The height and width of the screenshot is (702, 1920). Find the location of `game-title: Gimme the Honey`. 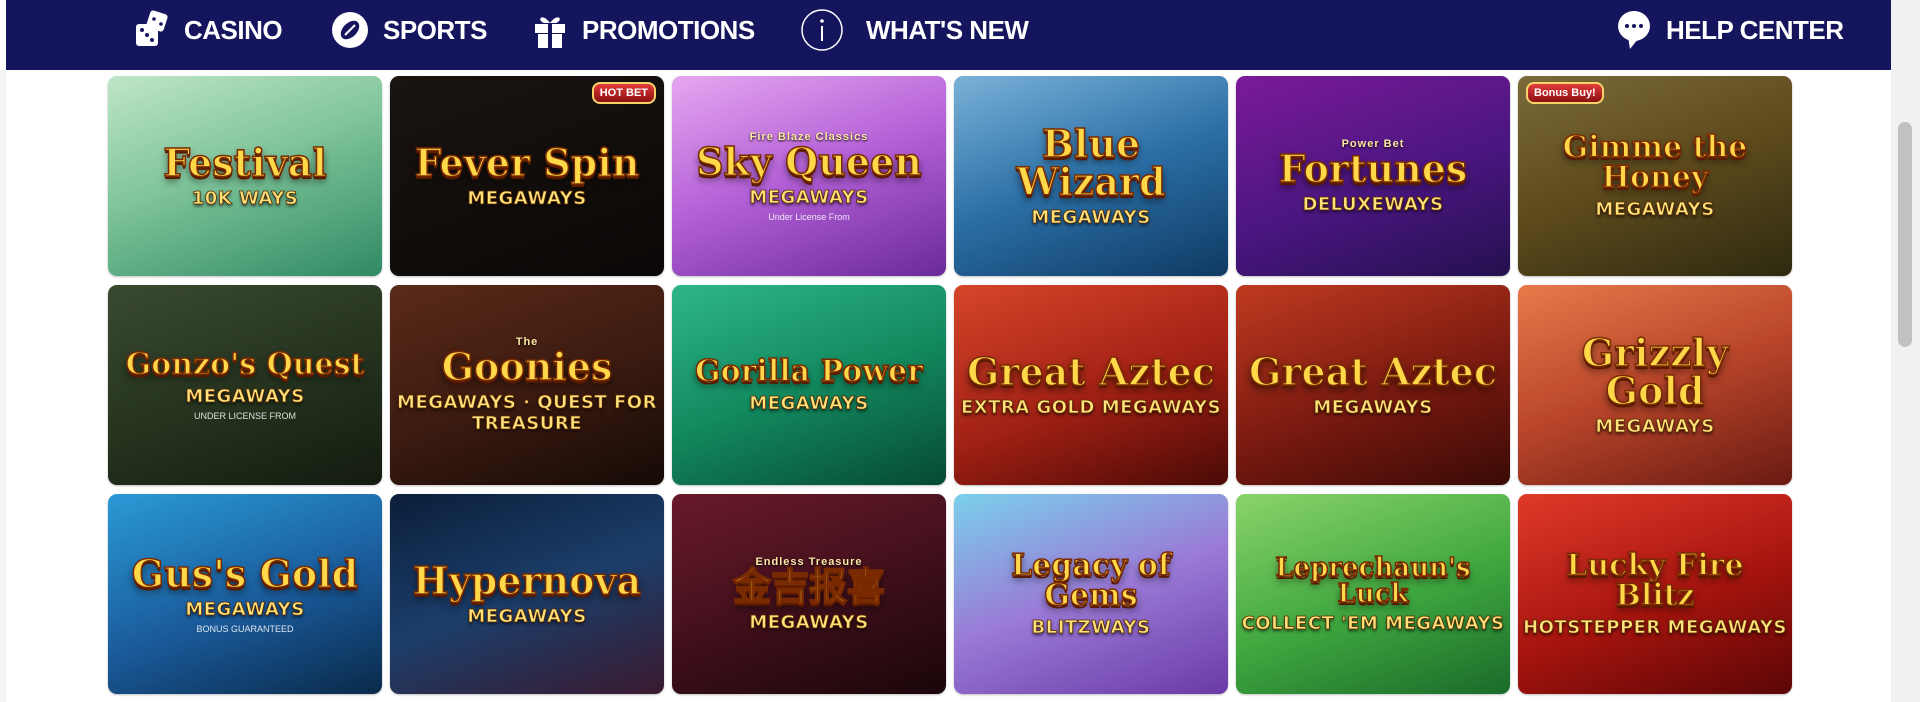

game-title: Gimme the Honey is located at coordinates (1655, 162).